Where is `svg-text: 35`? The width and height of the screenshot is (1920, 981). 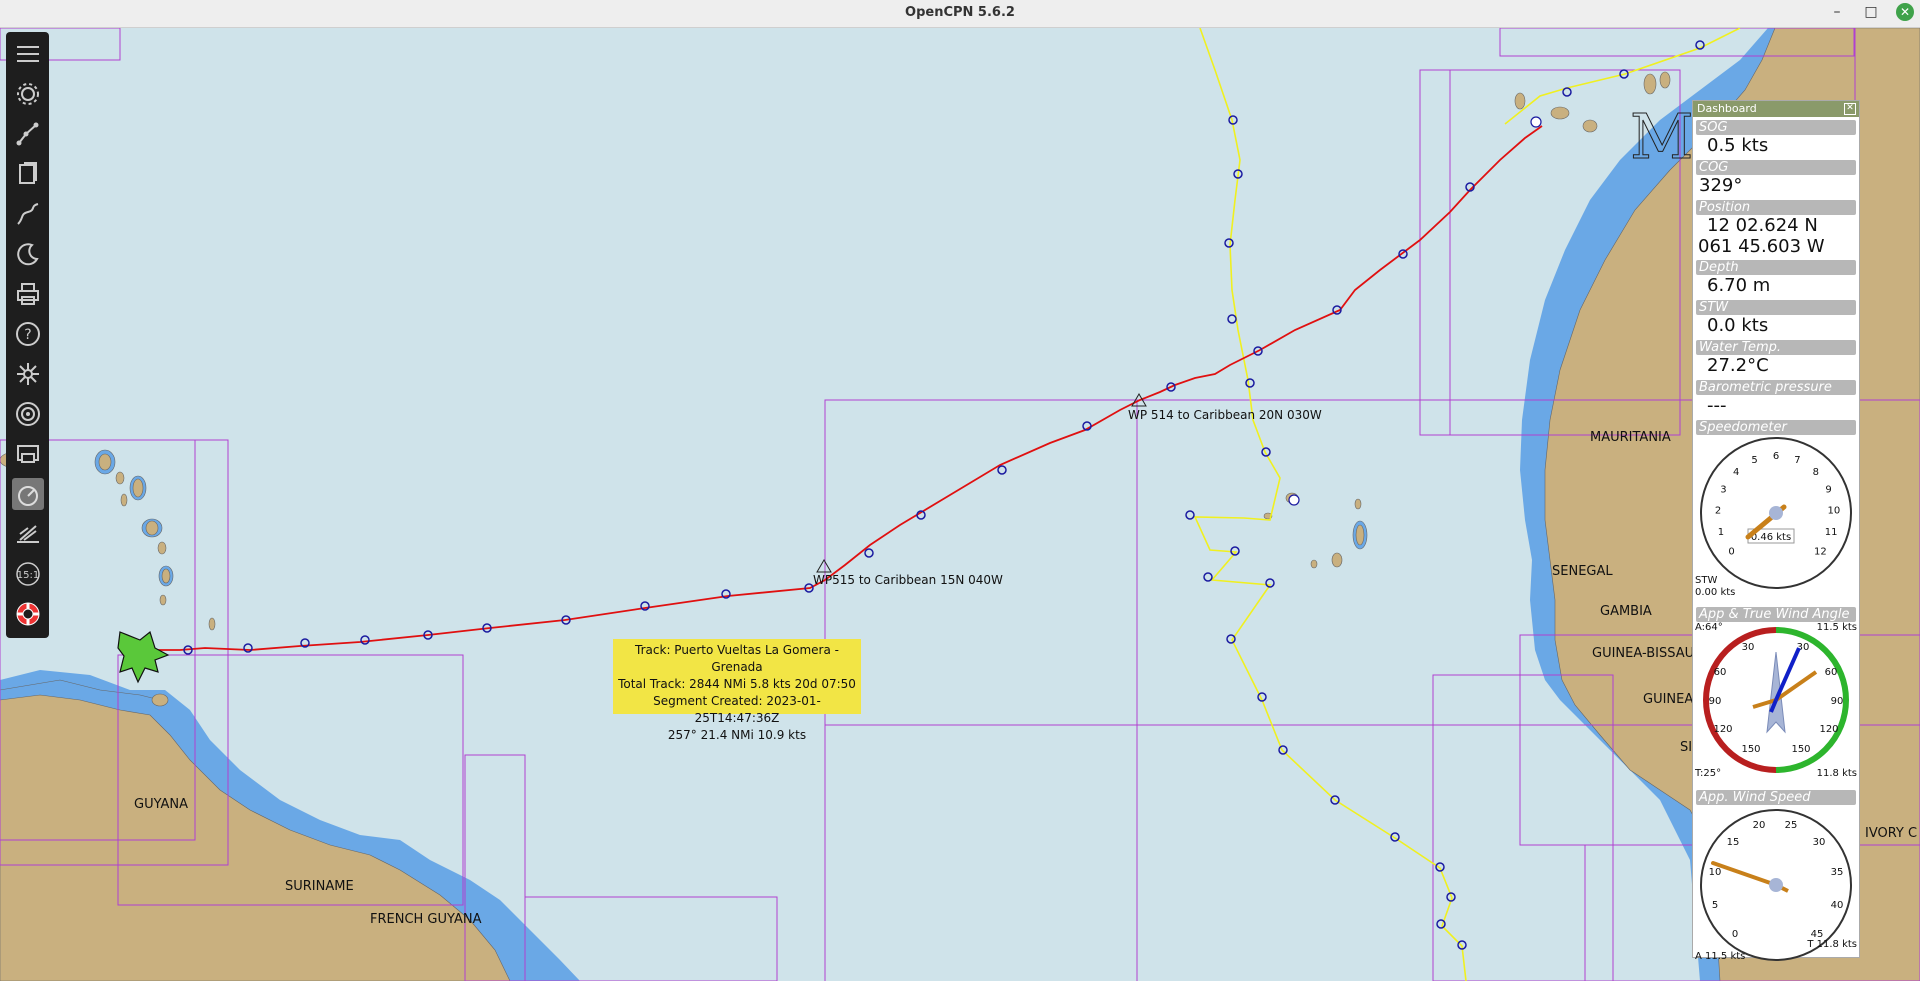
svg-text: 35 is located at coordinates (1837, 872).